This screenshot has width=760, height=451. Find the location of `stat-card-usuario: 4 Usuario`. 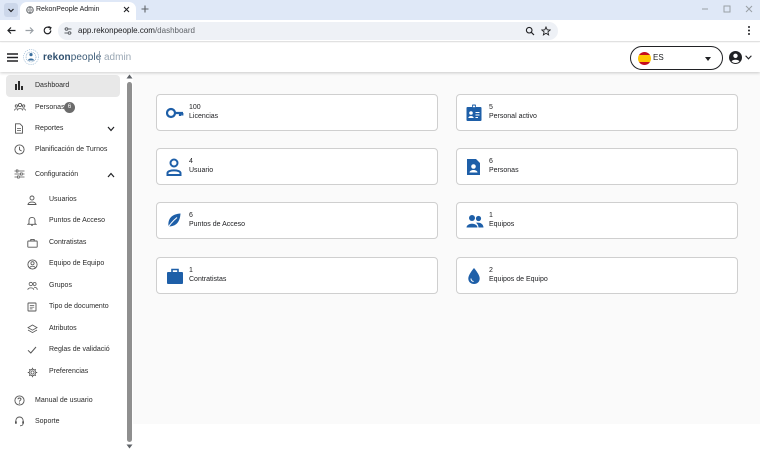

stat-card-usuario: 4 Usuario is located at coordinates (297, 166).